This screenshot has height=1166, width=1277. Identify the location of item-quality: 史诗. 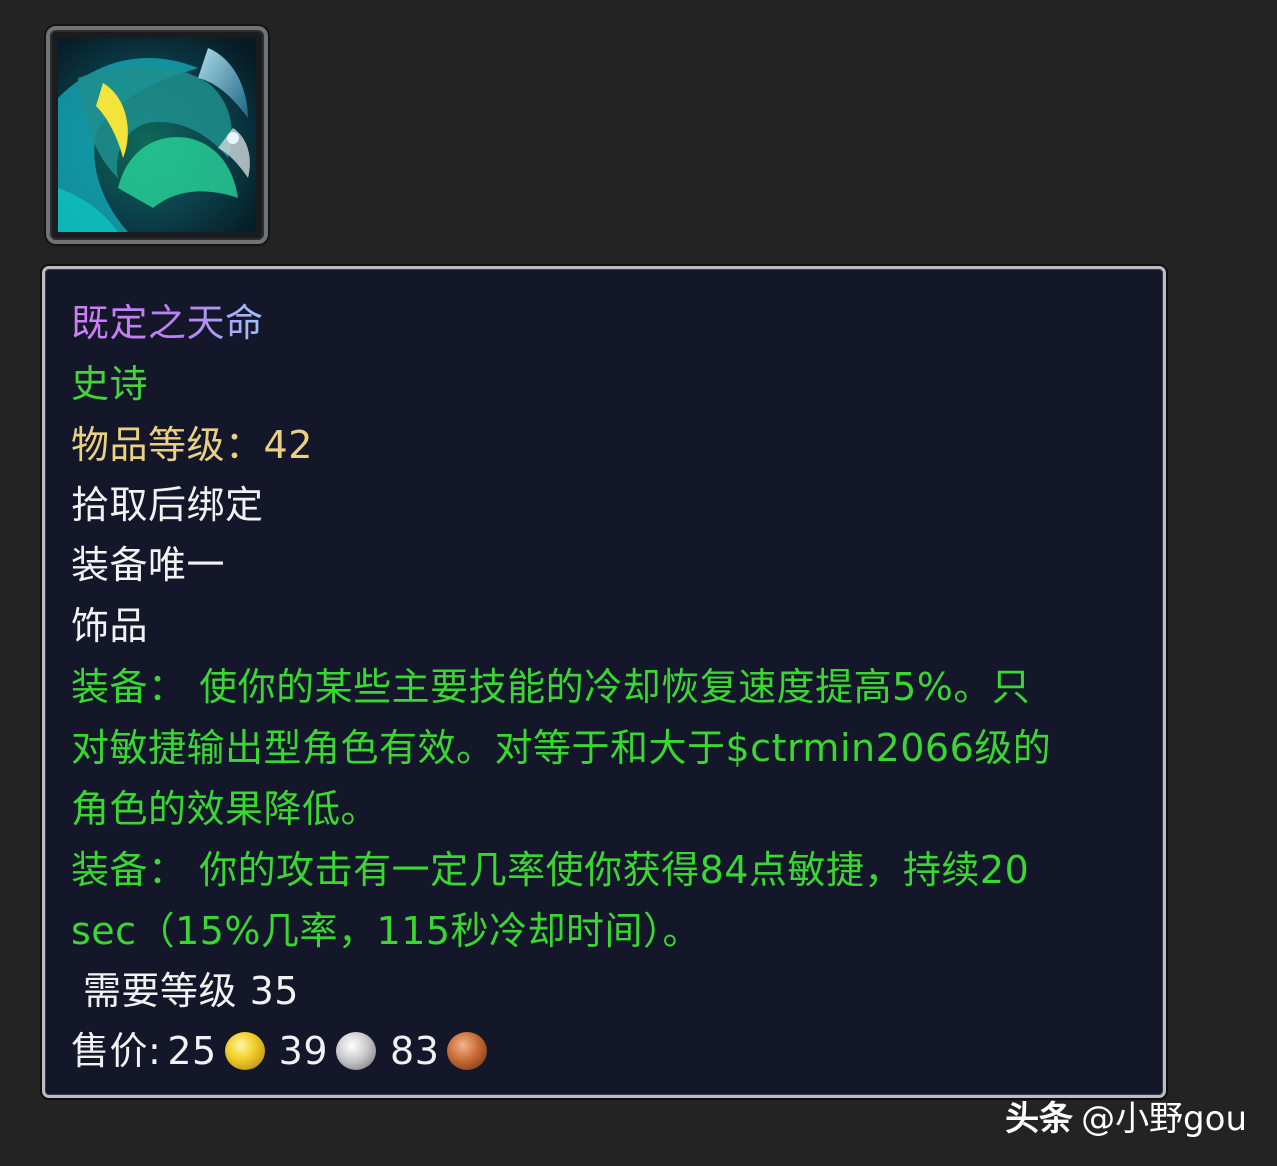
(110, 384).